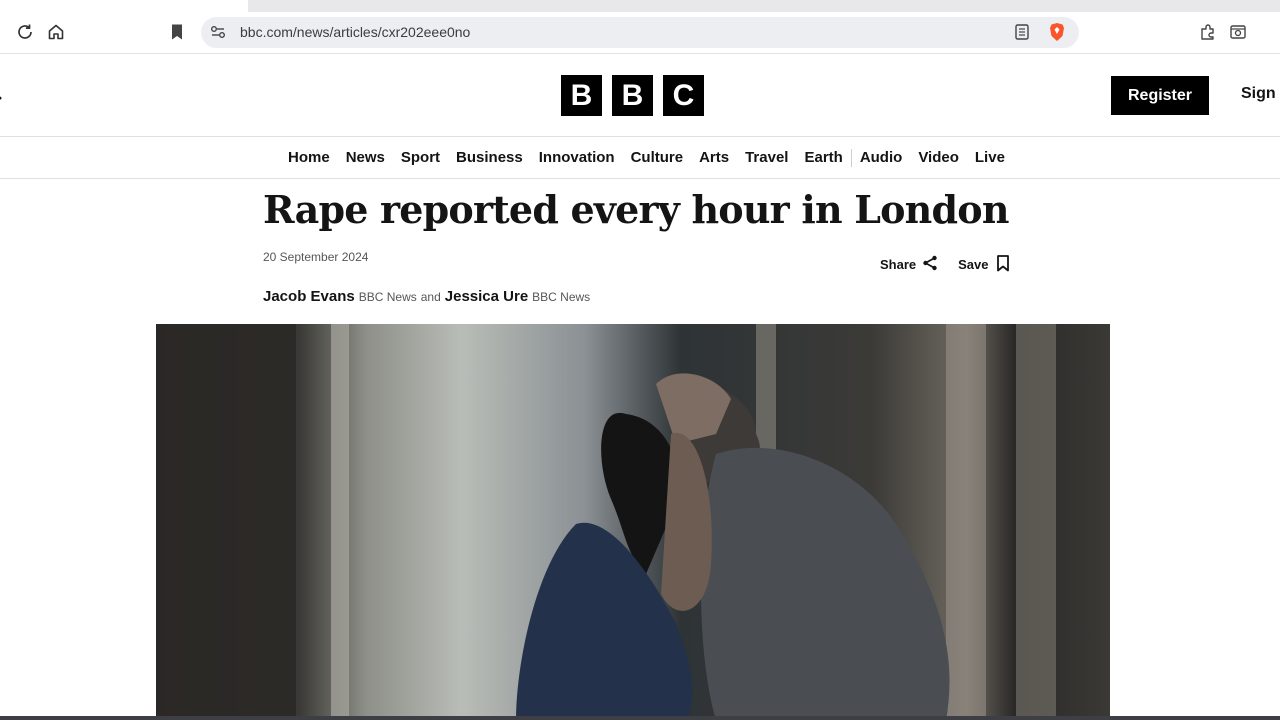  What do you see at coordinates (714, 158) in the screenshot?
I see `nav-item-arts: Arts` at bounding box center [714, 158].